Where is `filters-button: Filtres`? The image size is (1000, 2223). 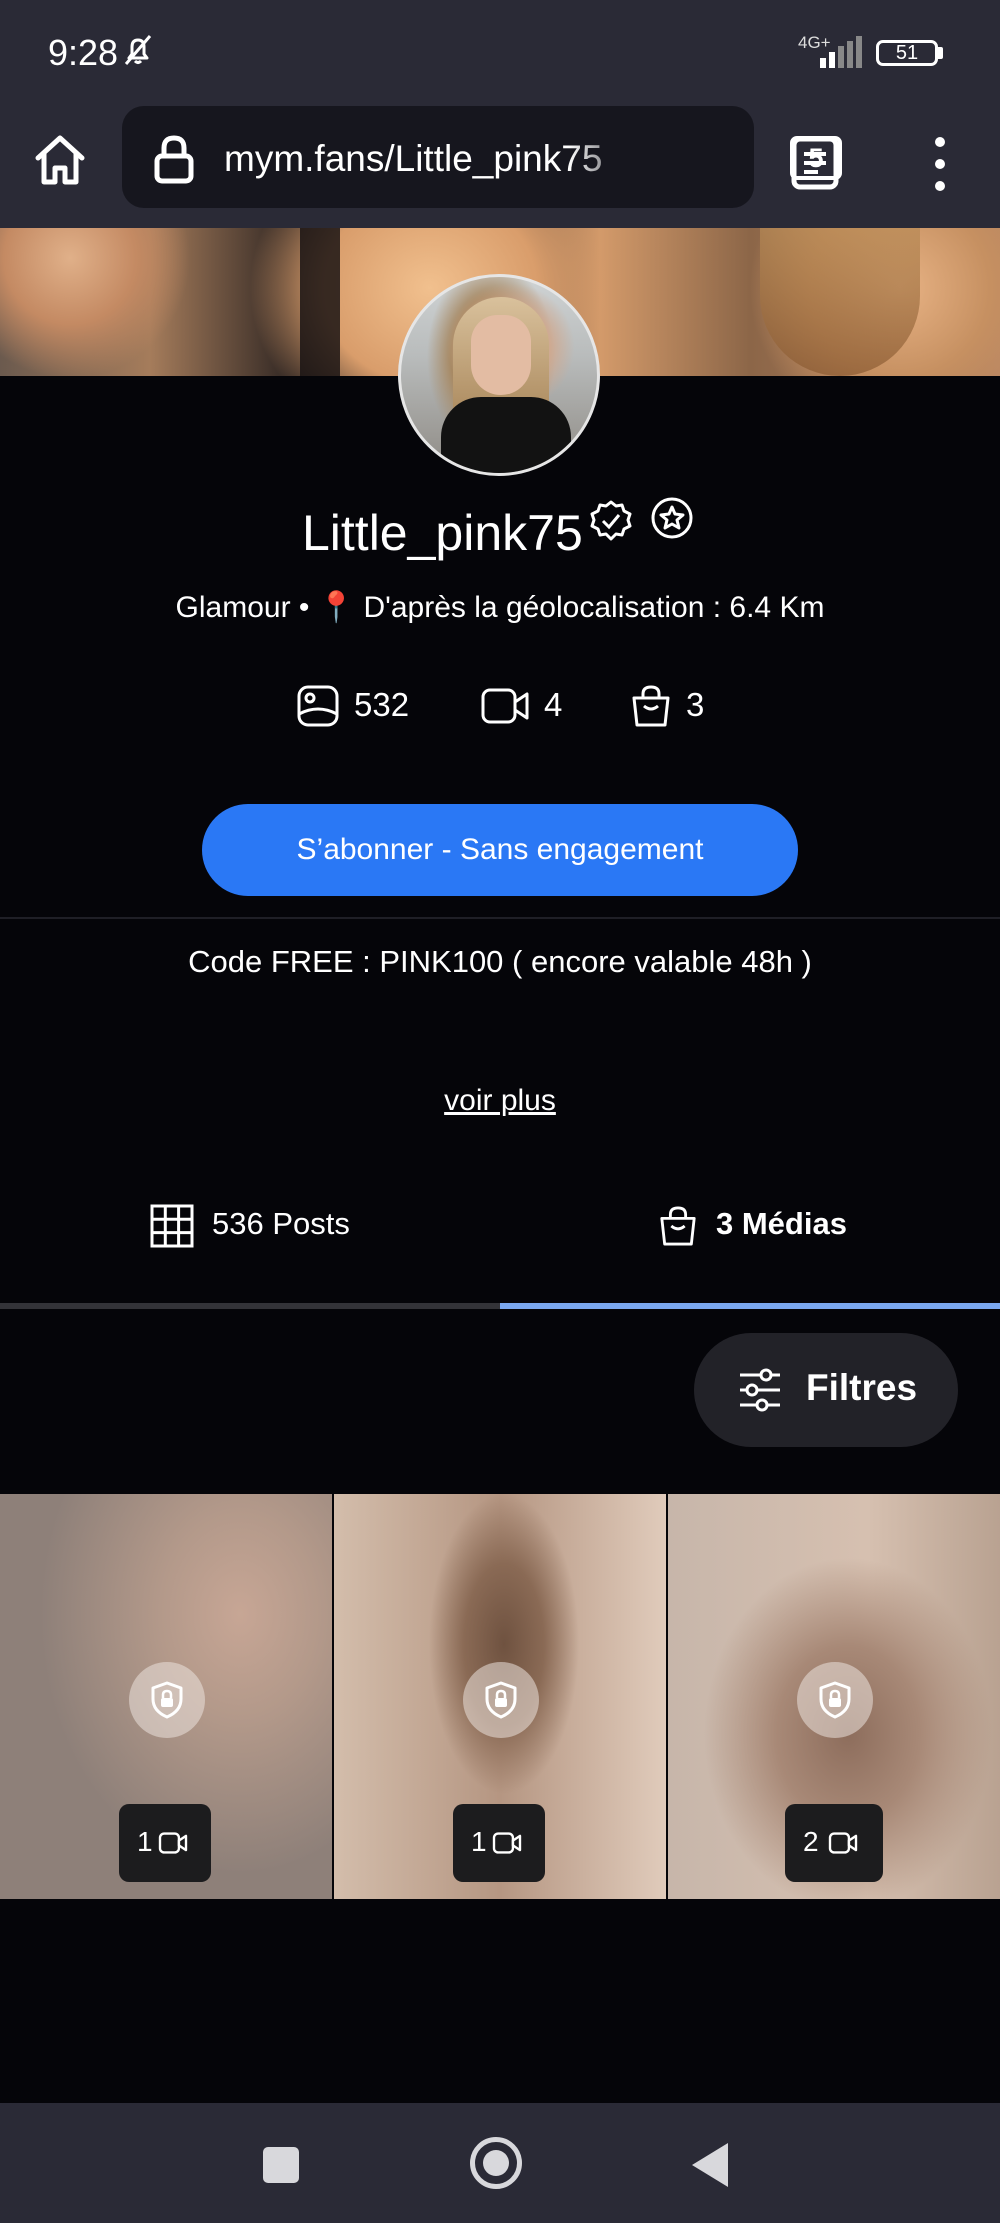 filters-button: Filtres is located at coordinates (826, 1390).